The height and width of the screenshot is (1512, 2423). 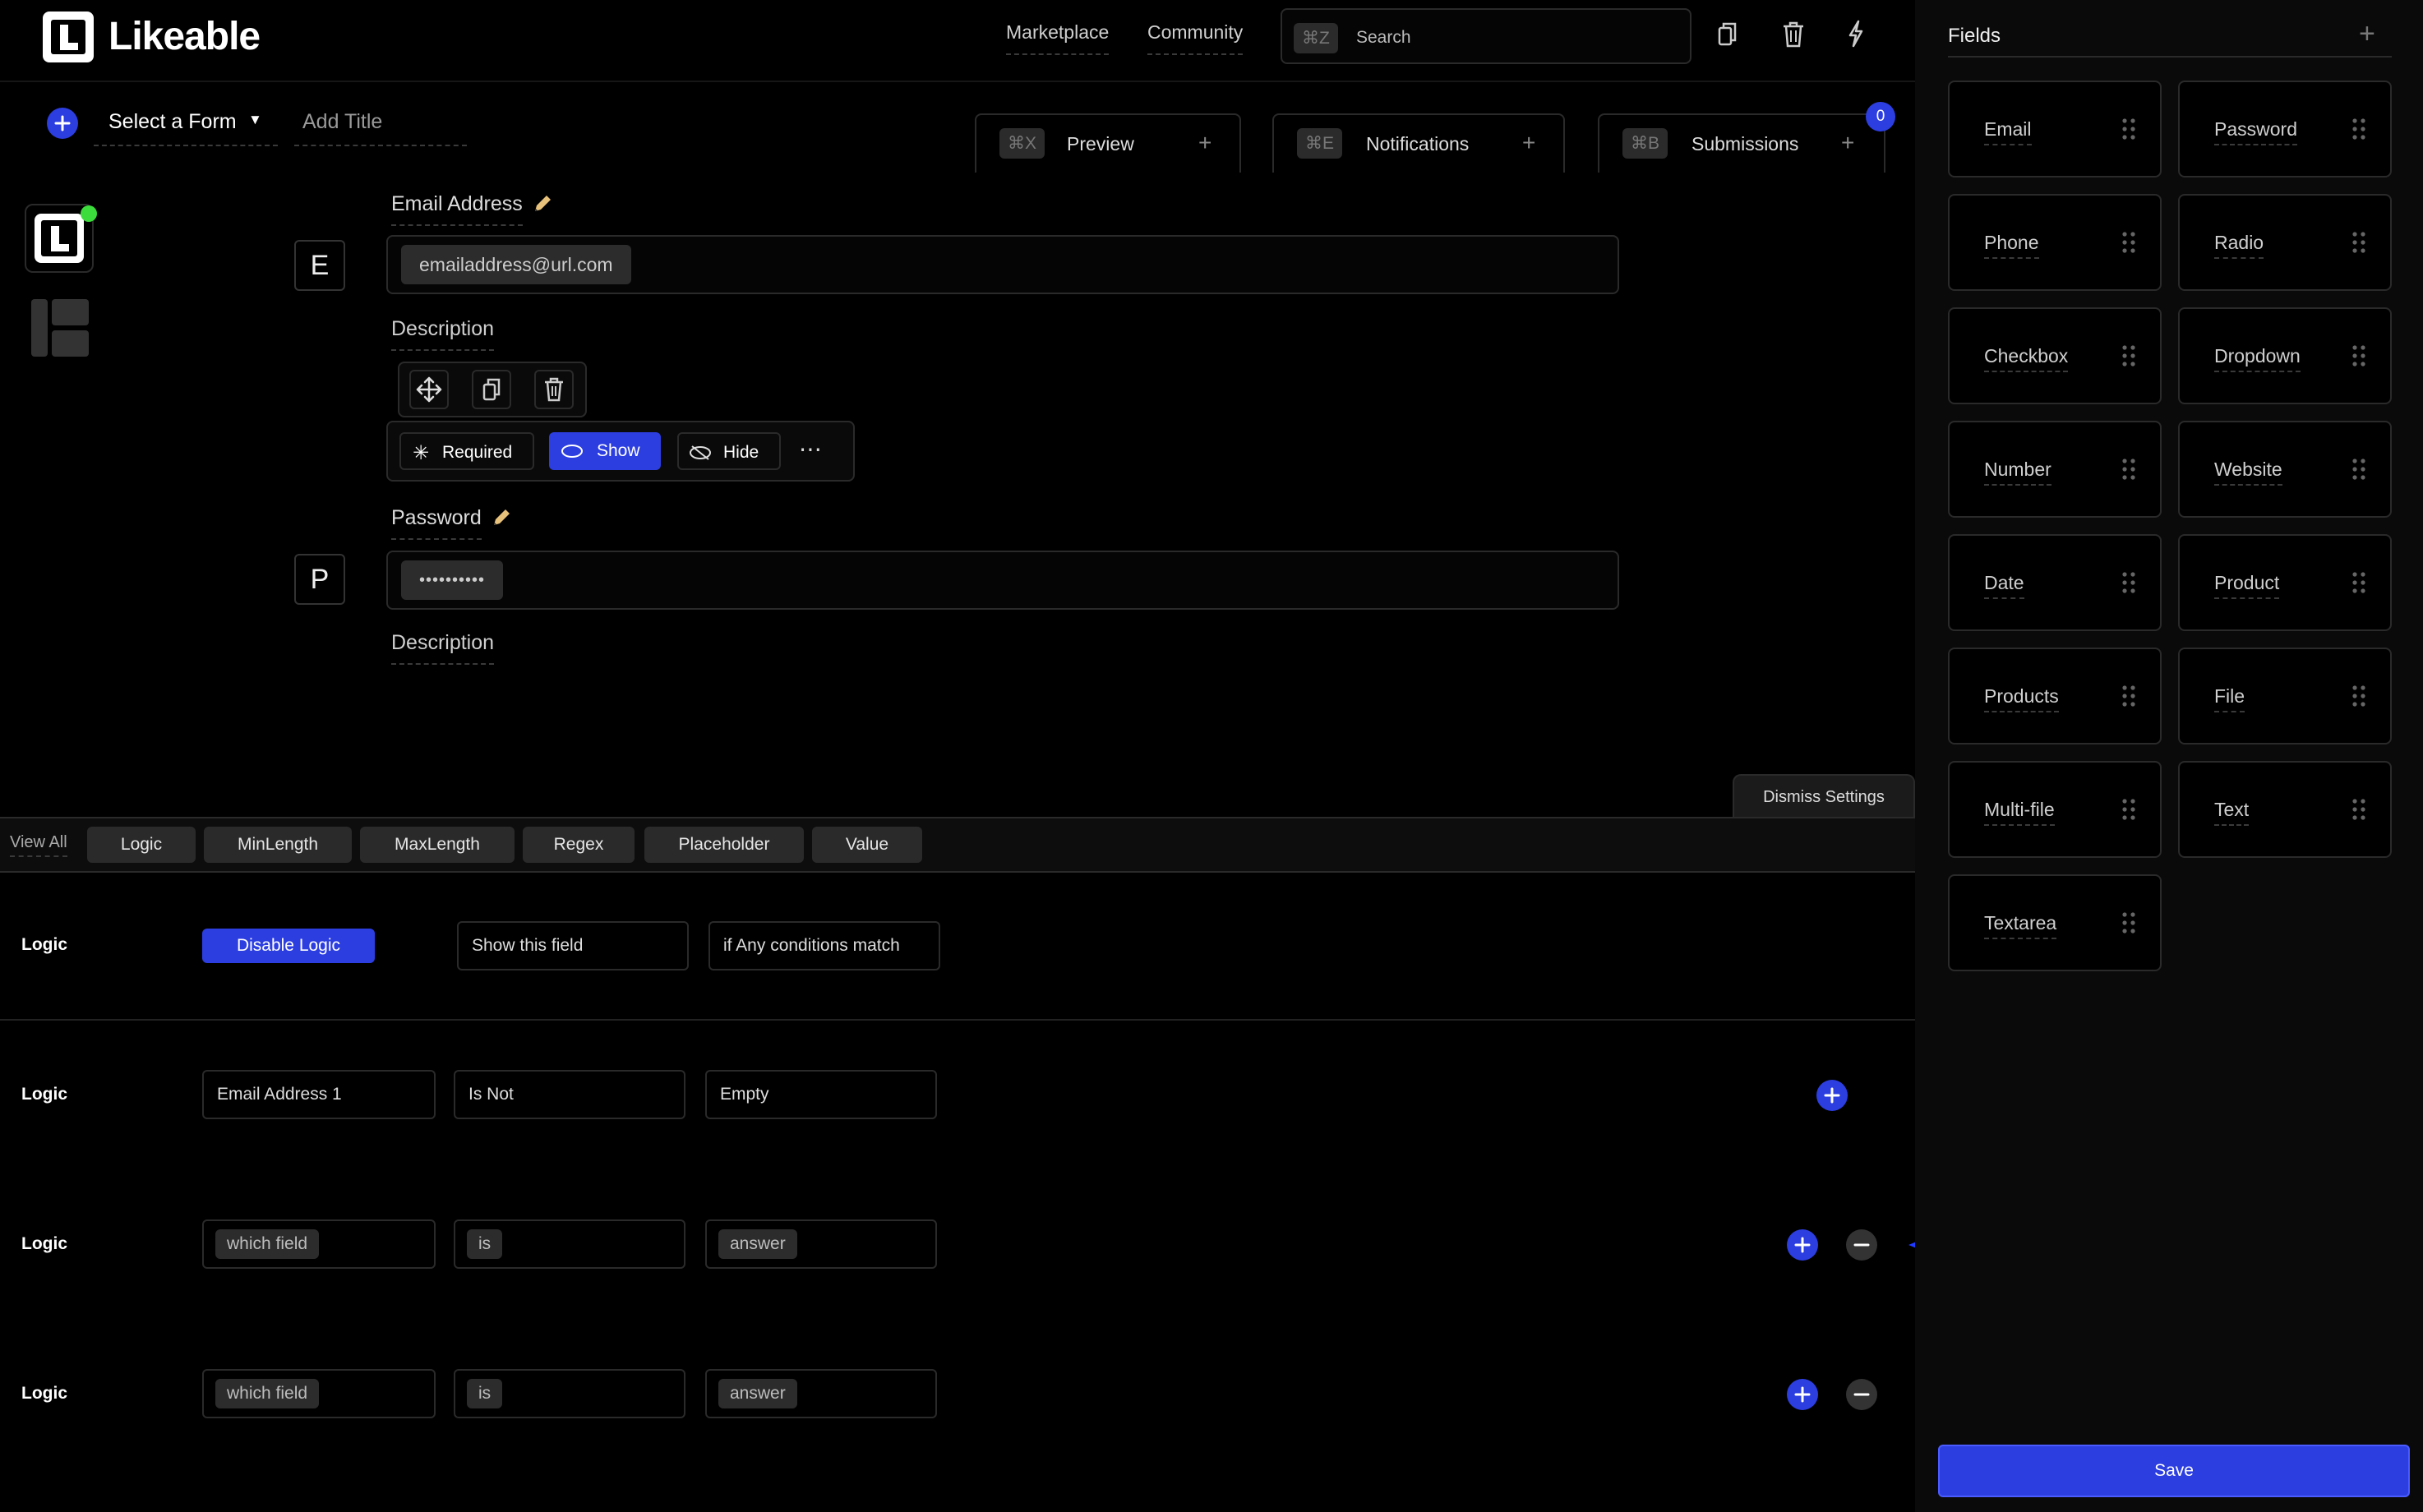 I want to click on field-action-bar, so click(x=492, y=390).